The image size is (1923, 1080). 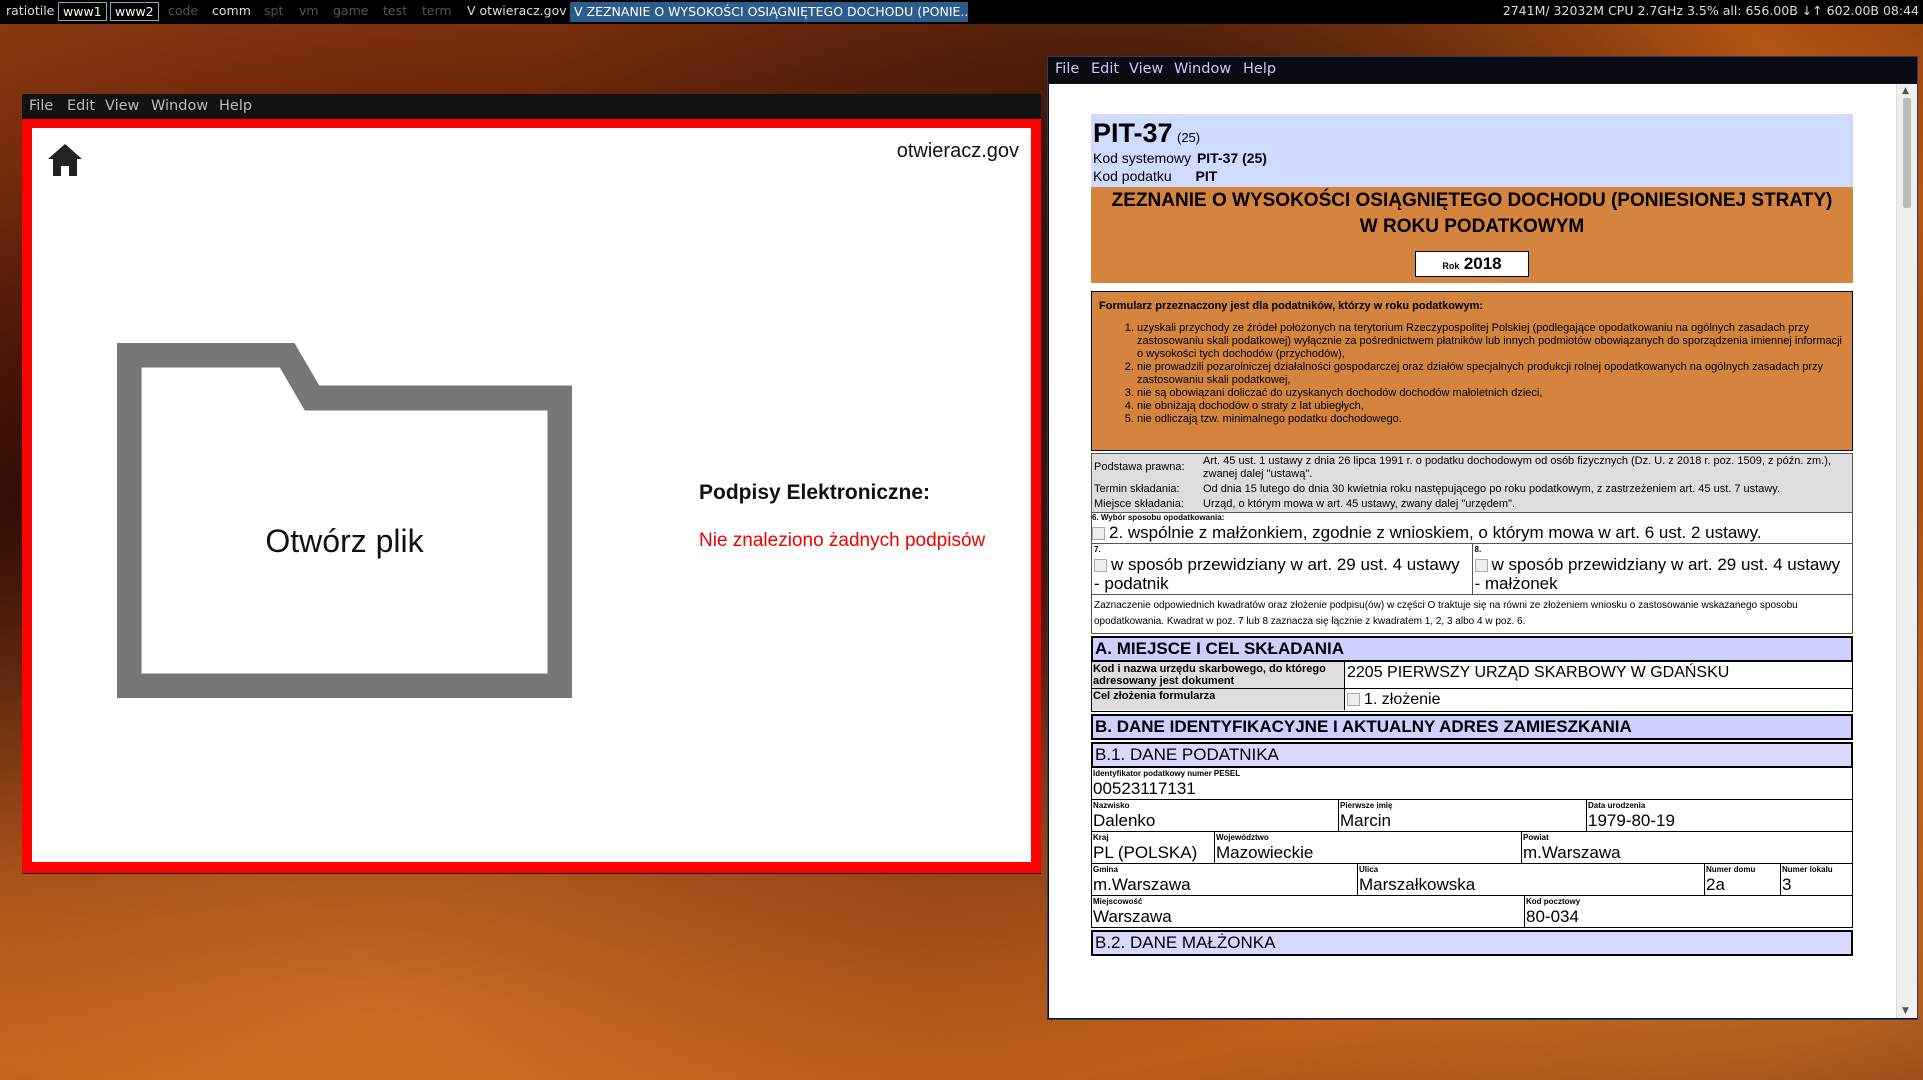 What do you see at coordinates (65, 160) in the screenshot?
I see `home-icon` at bounding box center [65, 160].